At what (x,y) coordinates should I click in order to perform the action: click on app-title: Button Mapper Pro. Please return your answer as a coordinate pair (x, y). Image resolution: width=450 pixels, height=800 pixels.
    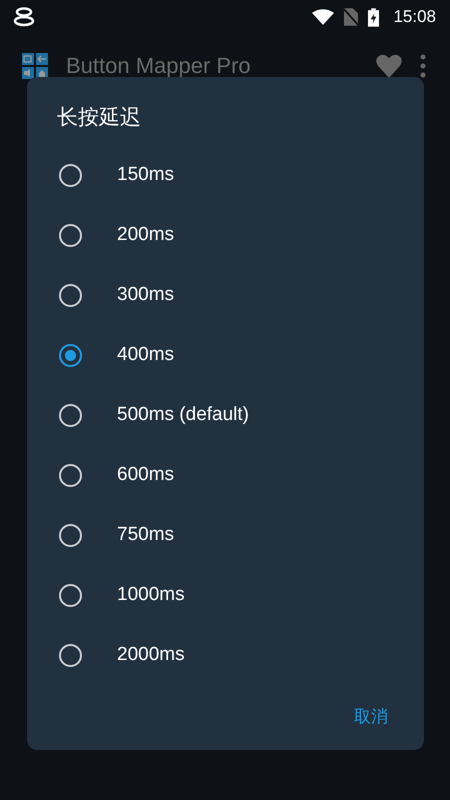
    Looking at the image, I should click on (158, 66).